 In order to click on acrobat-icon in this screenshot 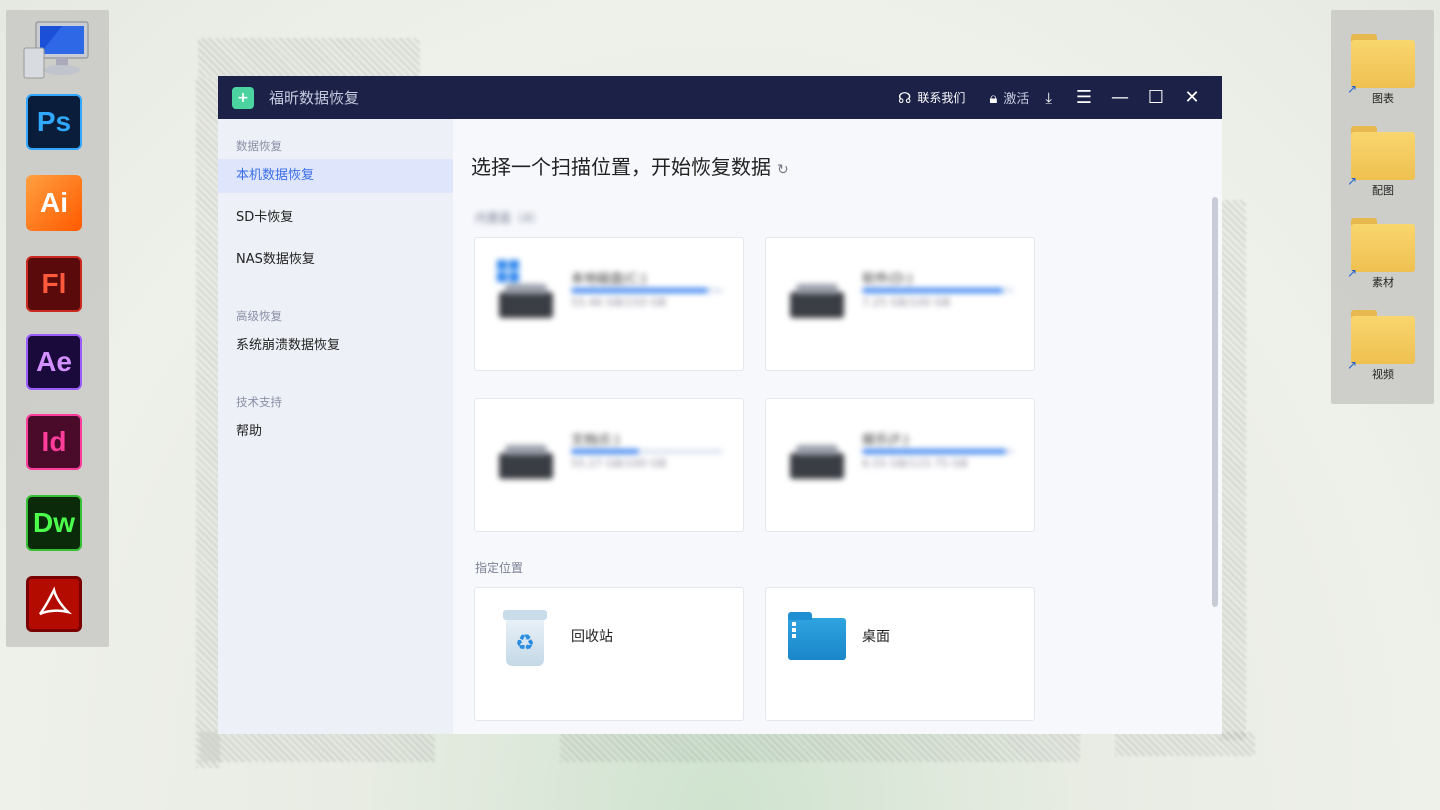, I will do `click(54, 604)`.